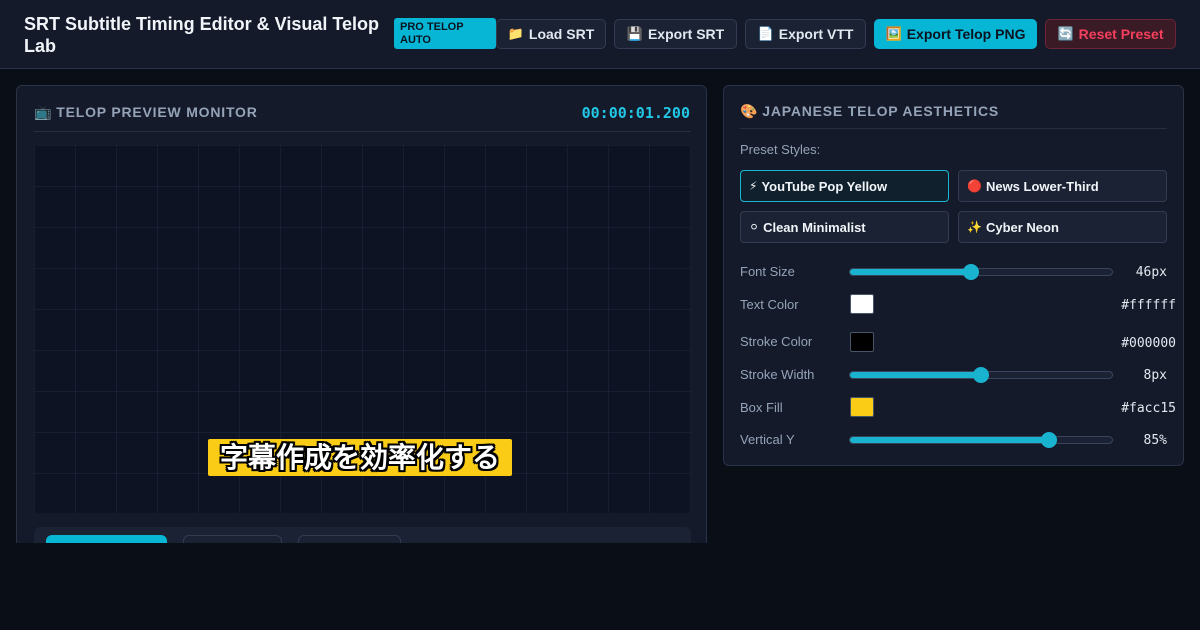  What do you see at coordinates (43, 113) in the screenshot?
I see `tv-icon: 📺` at bounding box center [43, 113].